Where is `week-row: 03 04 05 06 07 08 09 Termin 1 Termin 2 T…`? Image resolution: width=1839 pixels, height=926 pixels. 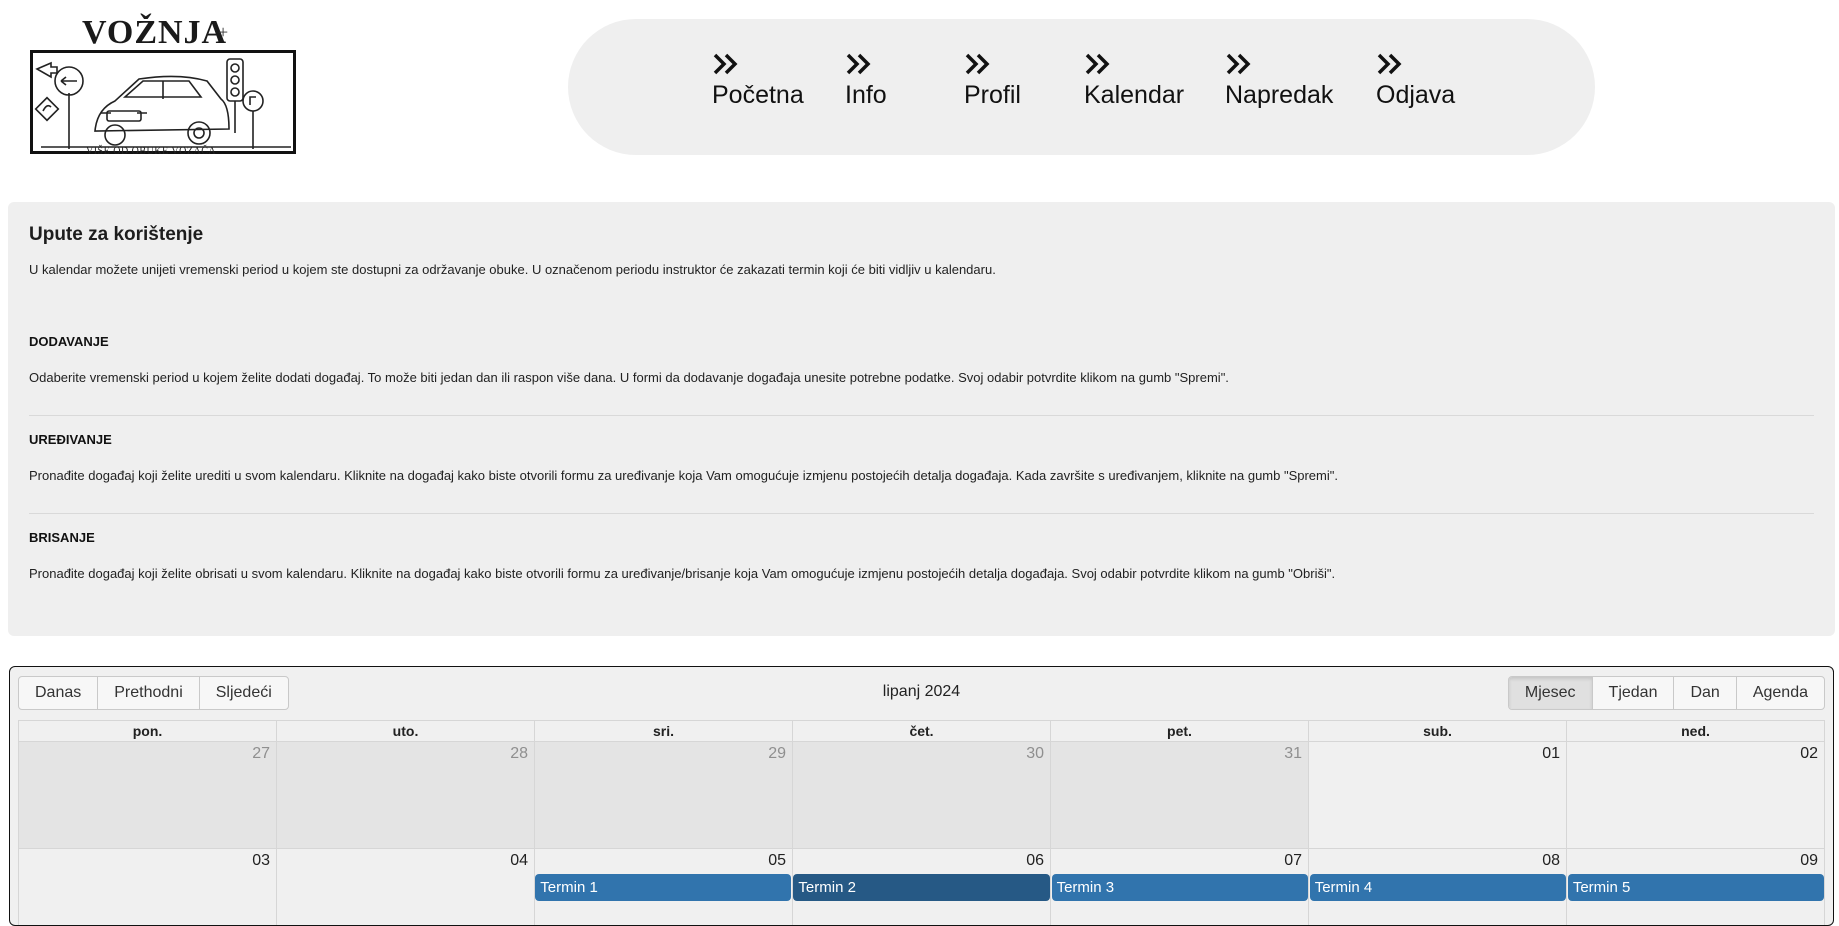
week-row: 03 04 05 06 07 08 09 Termin 1 Termin 2 T… is located at coordinates (921, 887).